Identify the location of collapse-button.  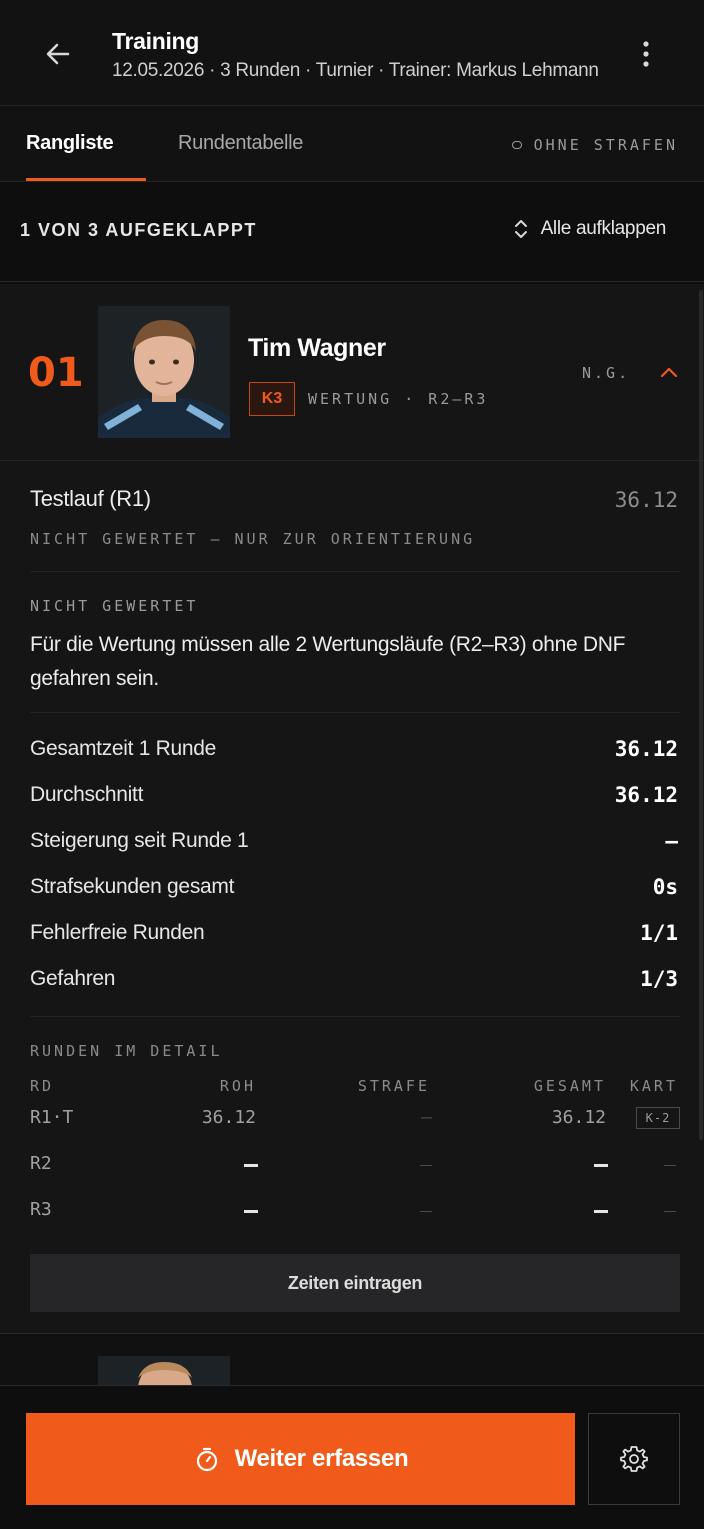
(669, 373).